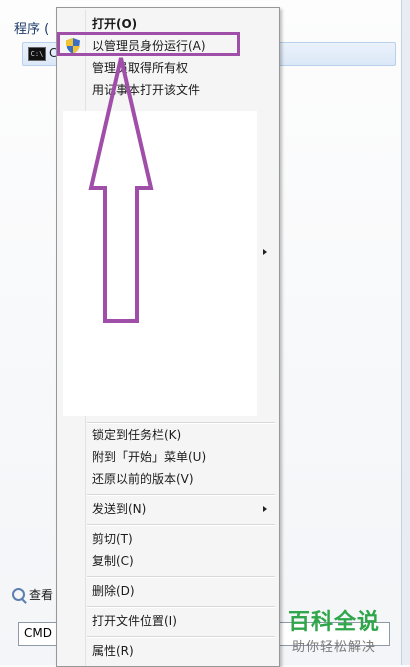 This screenshot has width=410, height=667. I want to click on menu-item-label: 删除(D), so click(113, 591).